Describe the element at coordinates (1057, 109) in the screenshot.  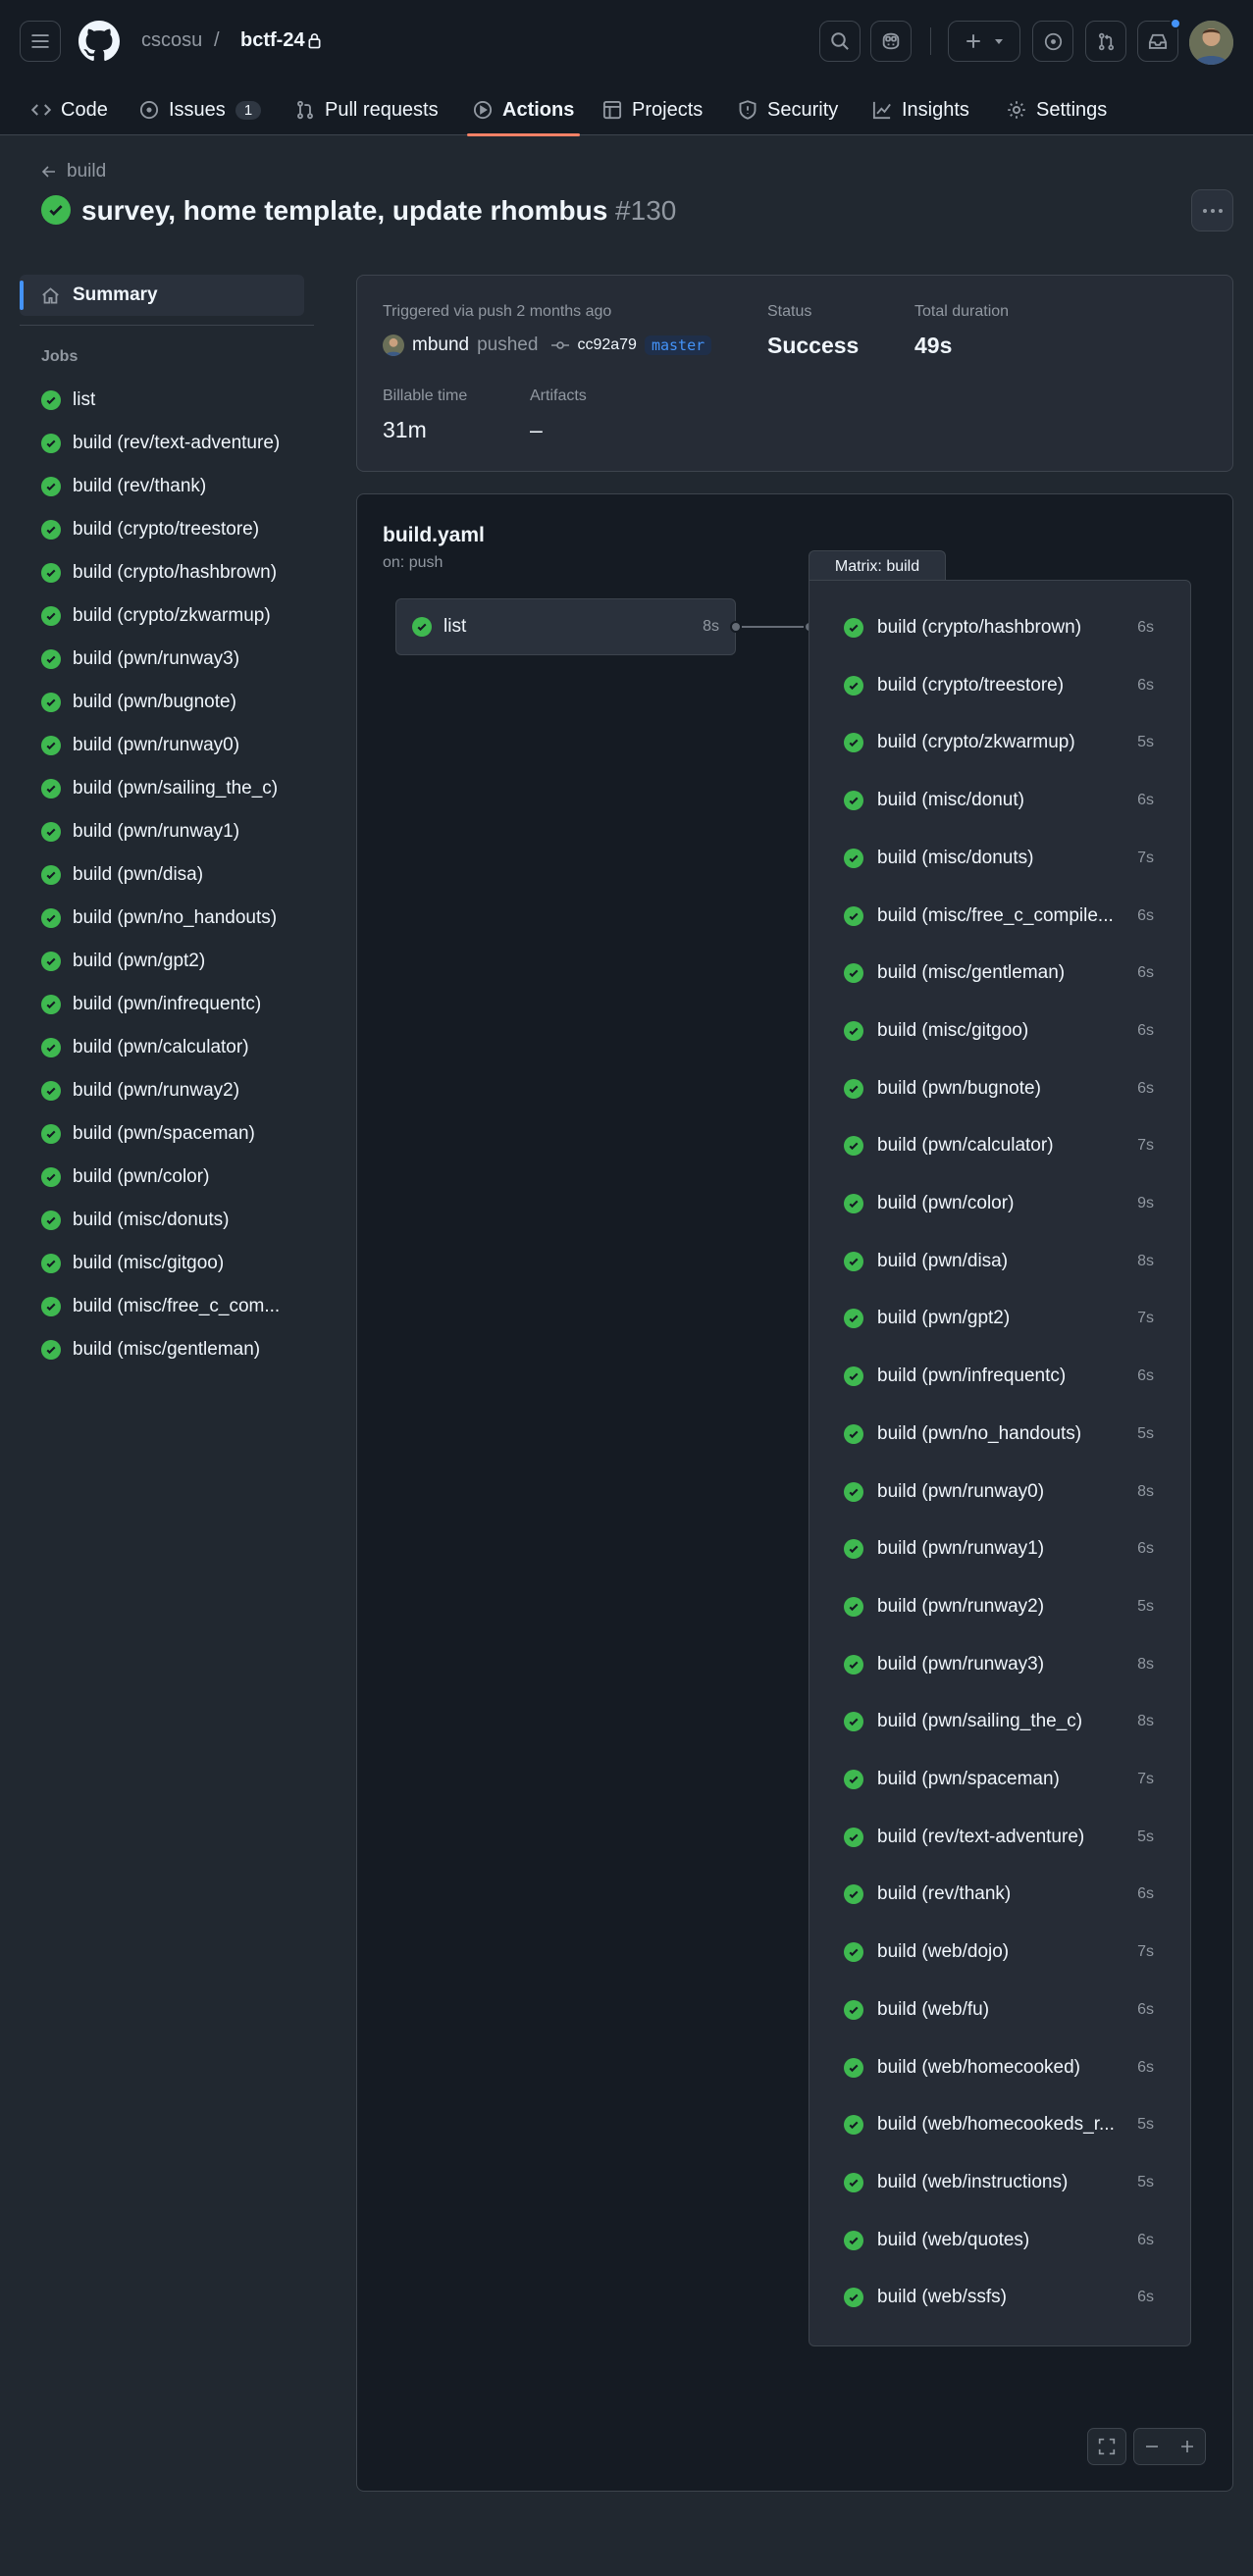
I see `tab-settings: Settings` at that location.